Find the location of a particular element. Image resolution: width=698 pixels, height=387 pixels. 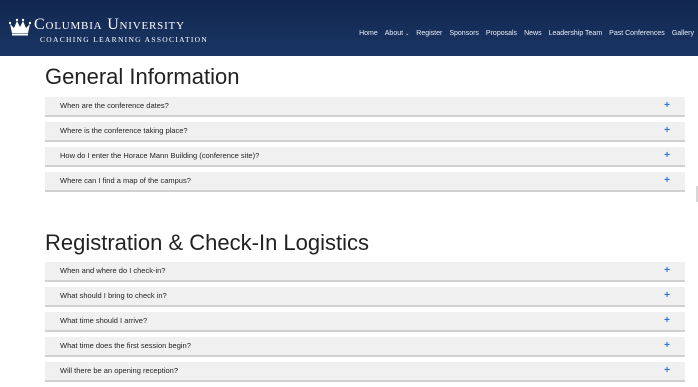

nav-register: Register is located at coordinates (429, 33).